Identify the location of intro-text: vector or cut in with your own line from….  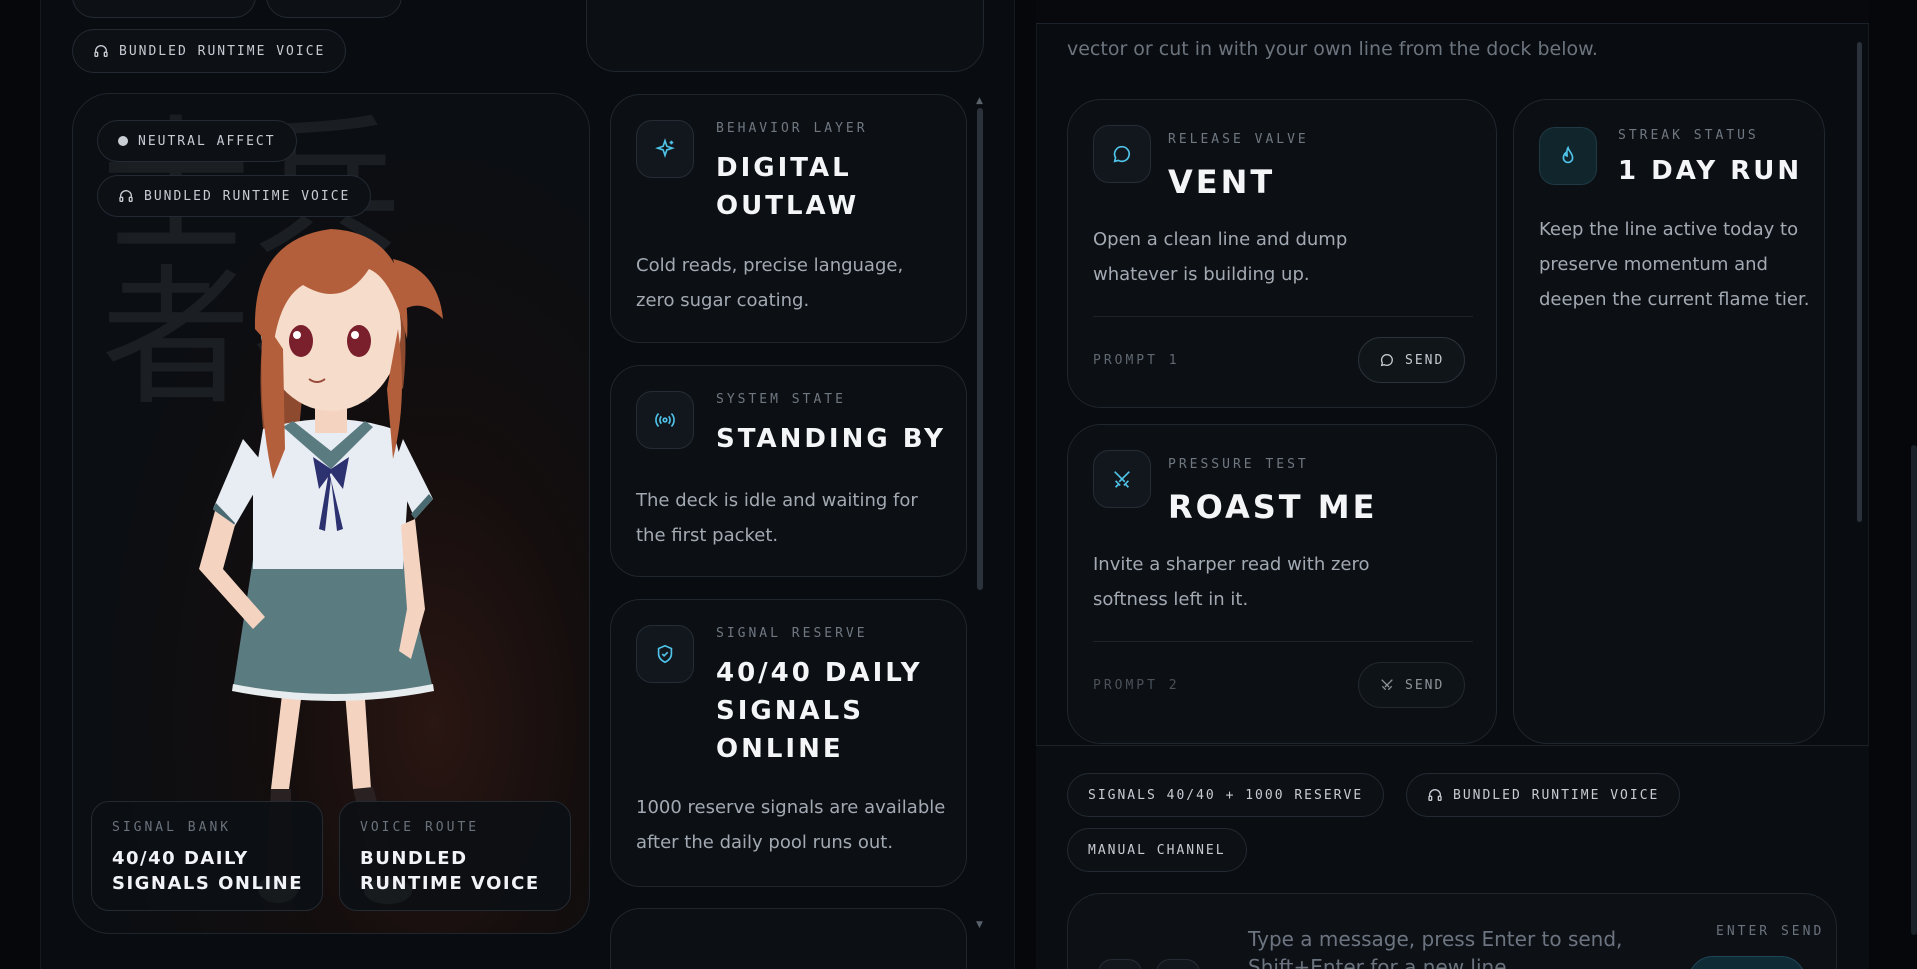
(1332, 49).